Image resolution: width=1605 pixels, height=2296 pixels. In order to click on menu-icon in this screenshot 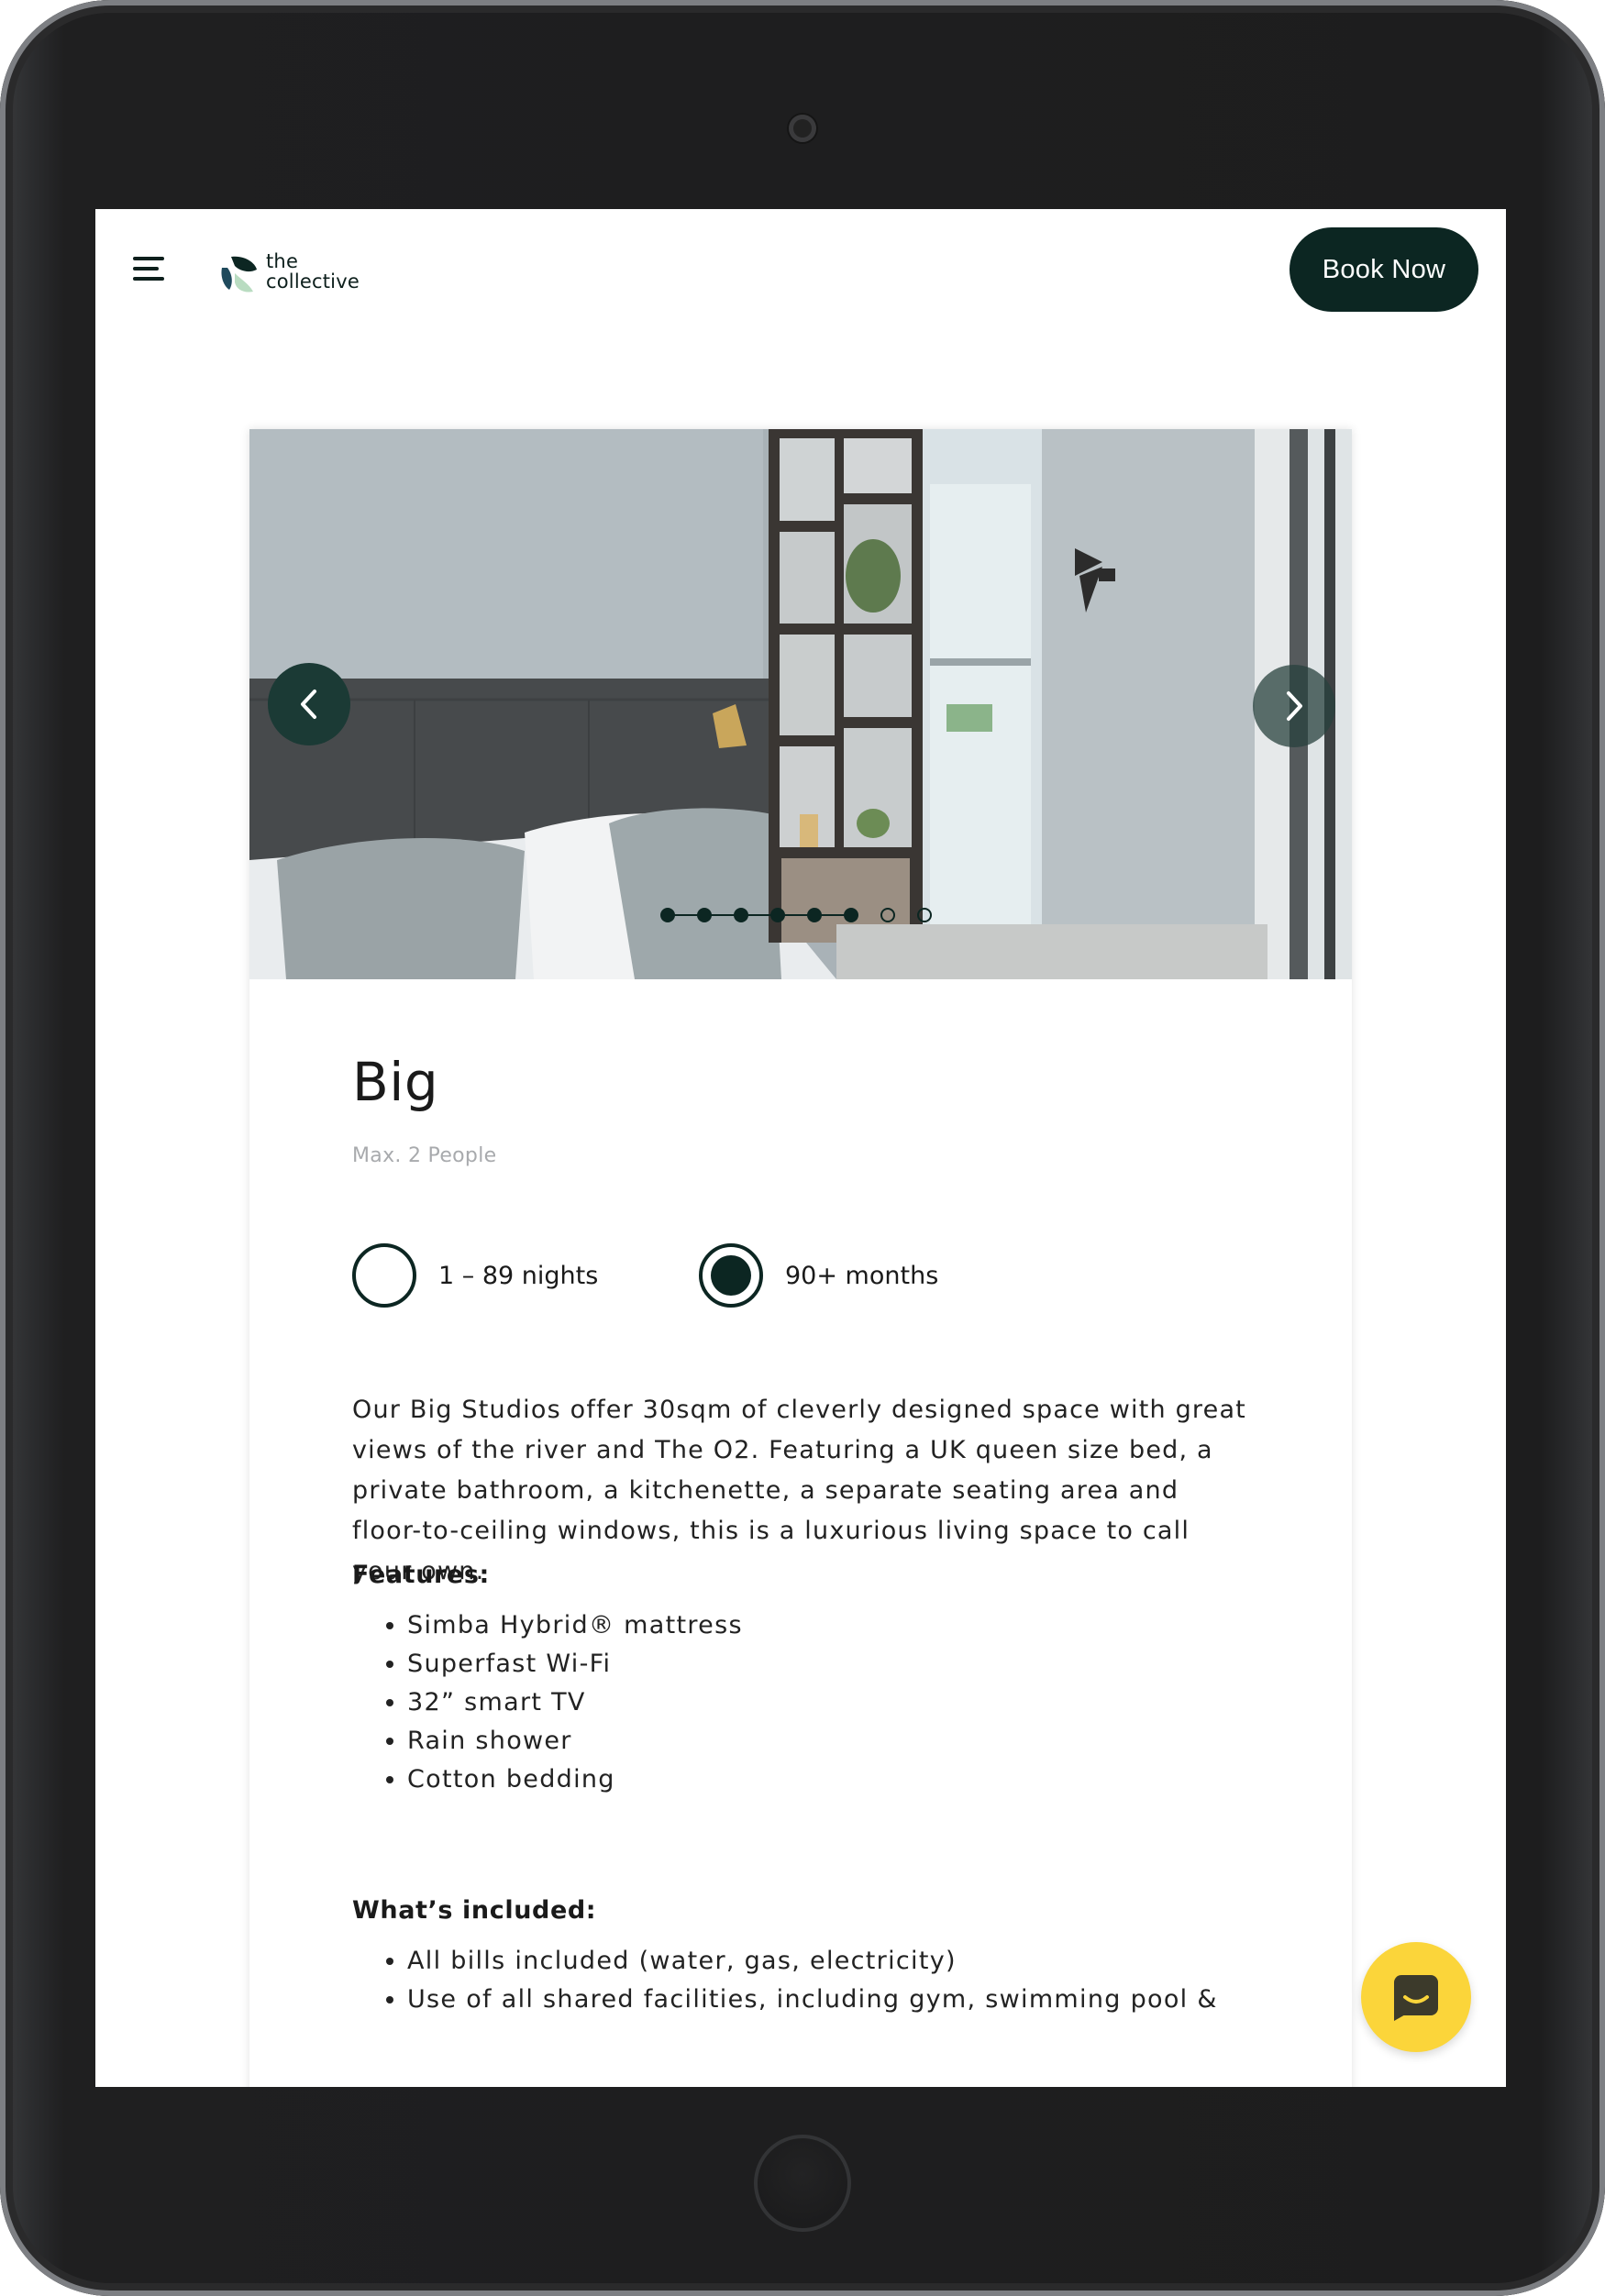, I will do `click(148, 270)`.